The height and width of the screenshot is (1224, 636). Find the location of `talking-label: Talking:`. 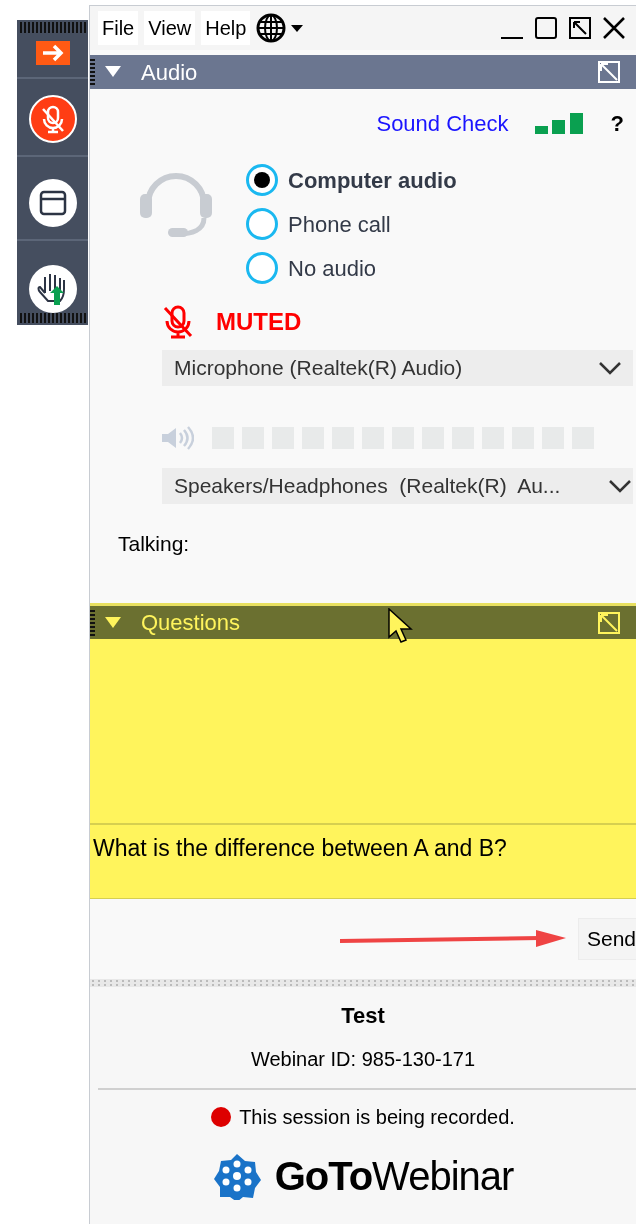

talking-label: Talking: is located at coordinates (154, 544).